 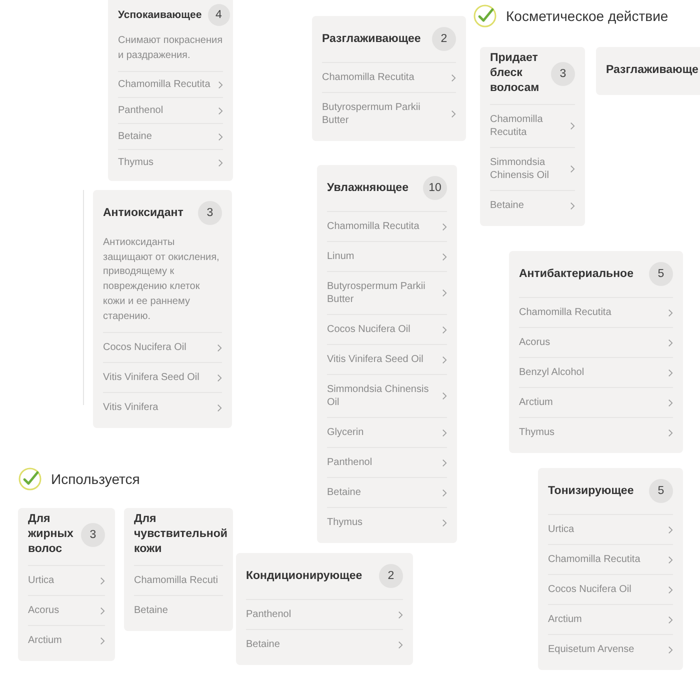 What do you see at coordinates (435, 188) in the screenshot?
I see `count-badge: 10` at bounding box center [435, 188].